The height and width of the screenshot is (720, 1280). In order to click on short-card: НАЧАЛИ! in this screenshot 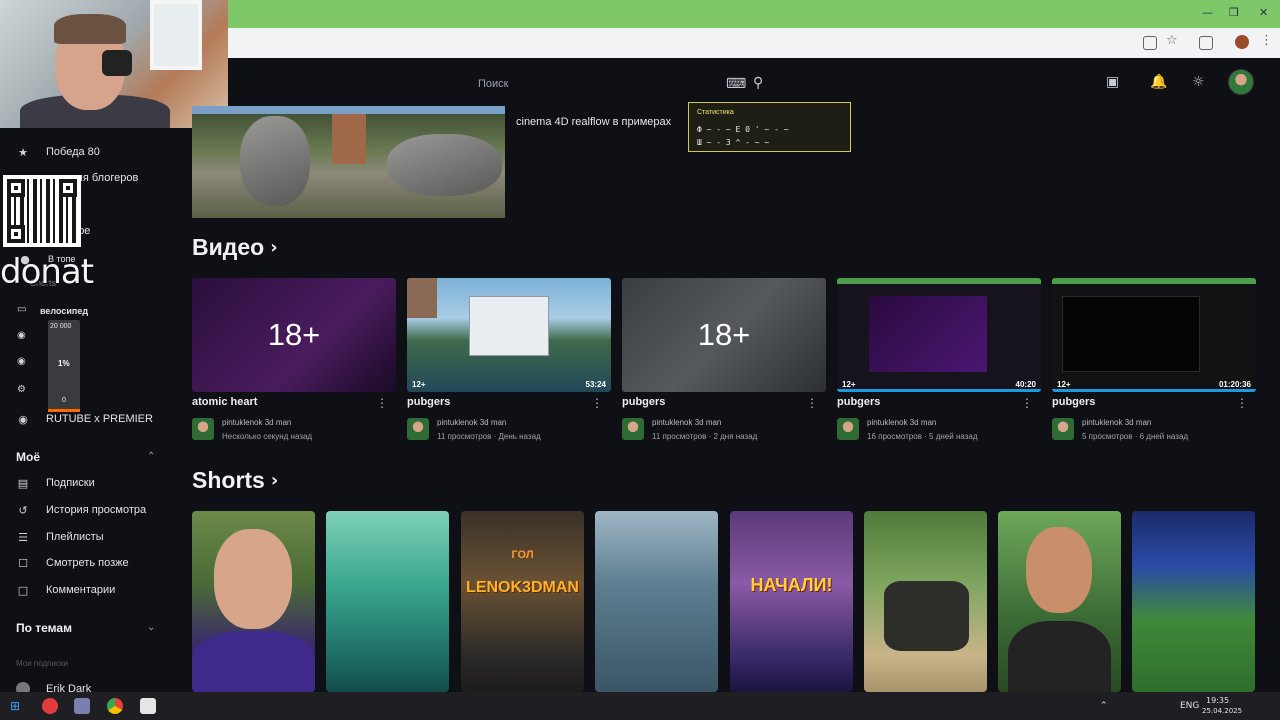, I will do `click(791, 601)`.